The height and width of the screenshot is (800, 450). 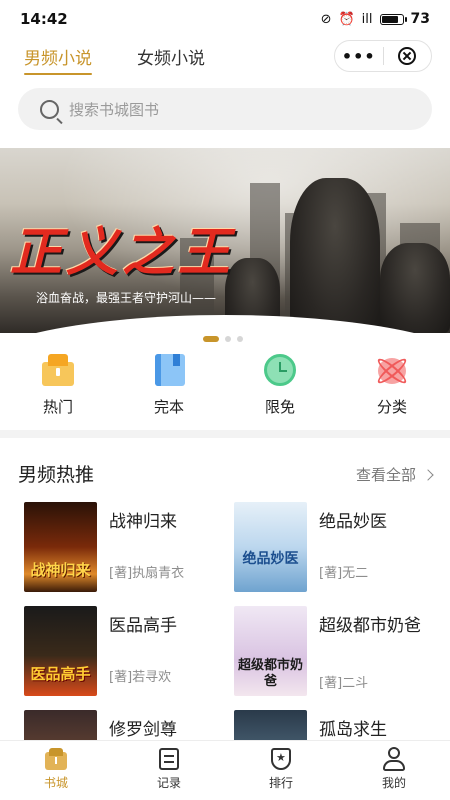 I want to click on battery-level: 73, so click(x=420, y=19).